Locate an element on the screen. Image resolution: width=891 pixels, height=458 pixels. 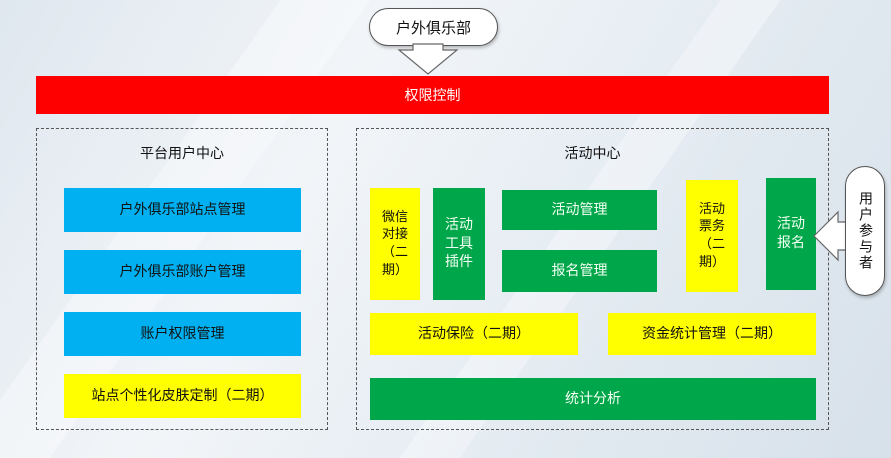
account-permission-label: 账户权限管理 is located at coordinates (182, 333).